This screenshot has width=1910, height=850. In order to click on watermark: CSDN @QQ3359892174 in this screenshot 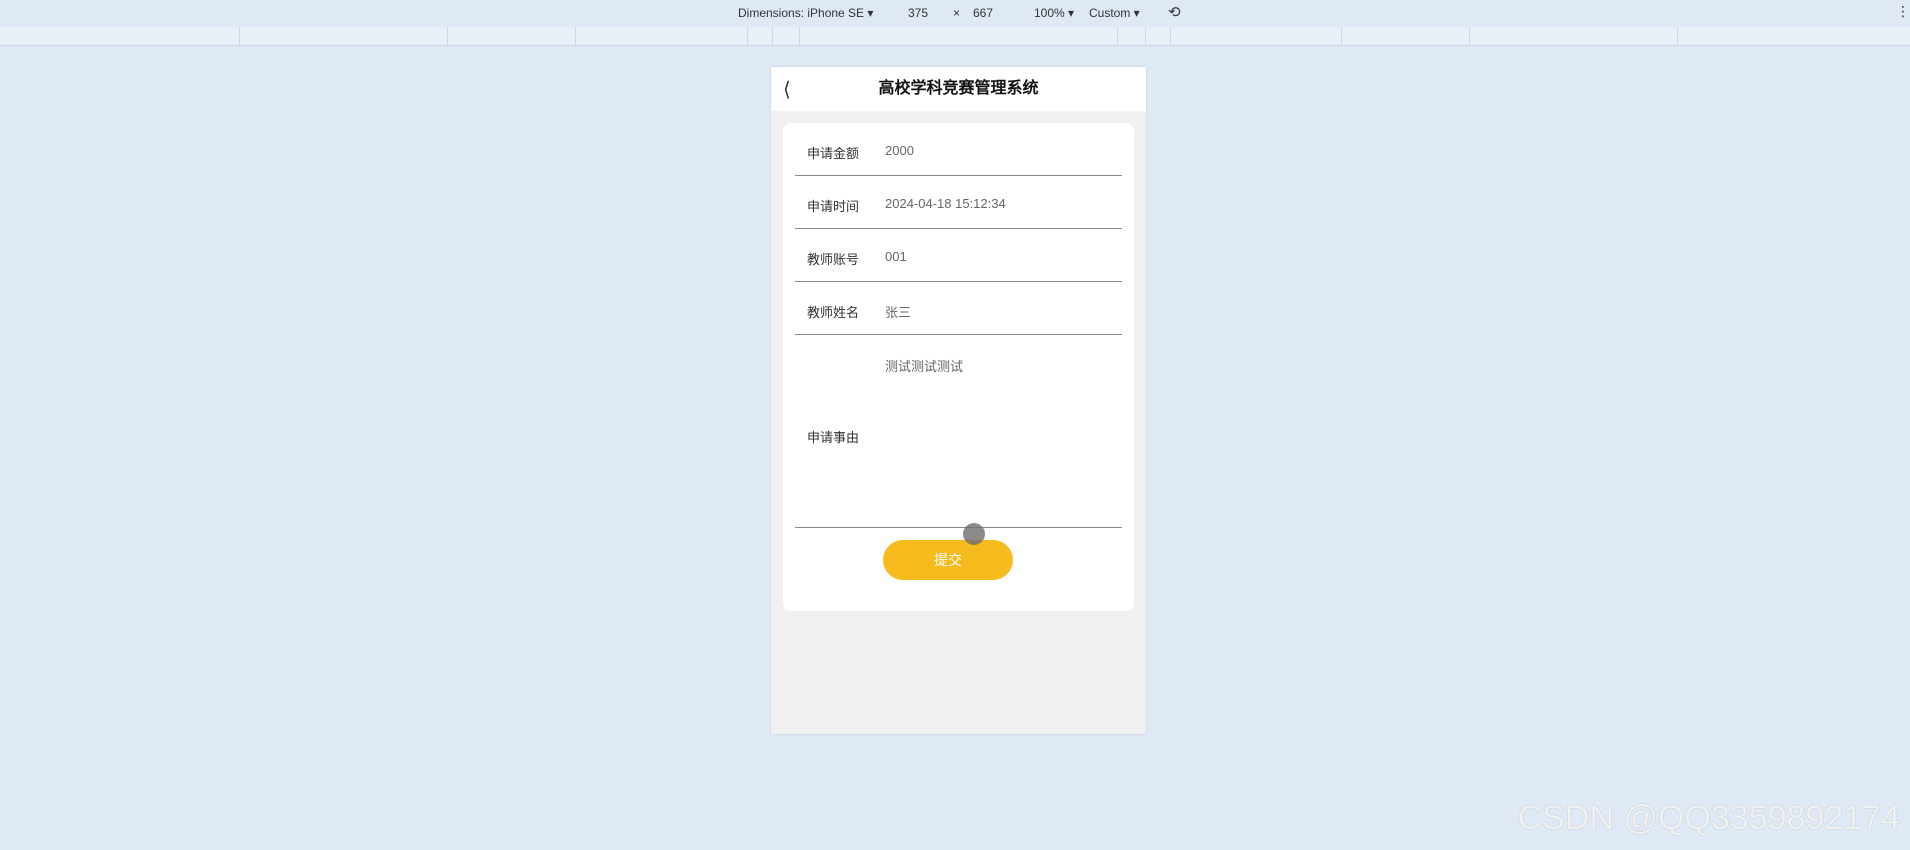, I will do `click(1708, 818)`.